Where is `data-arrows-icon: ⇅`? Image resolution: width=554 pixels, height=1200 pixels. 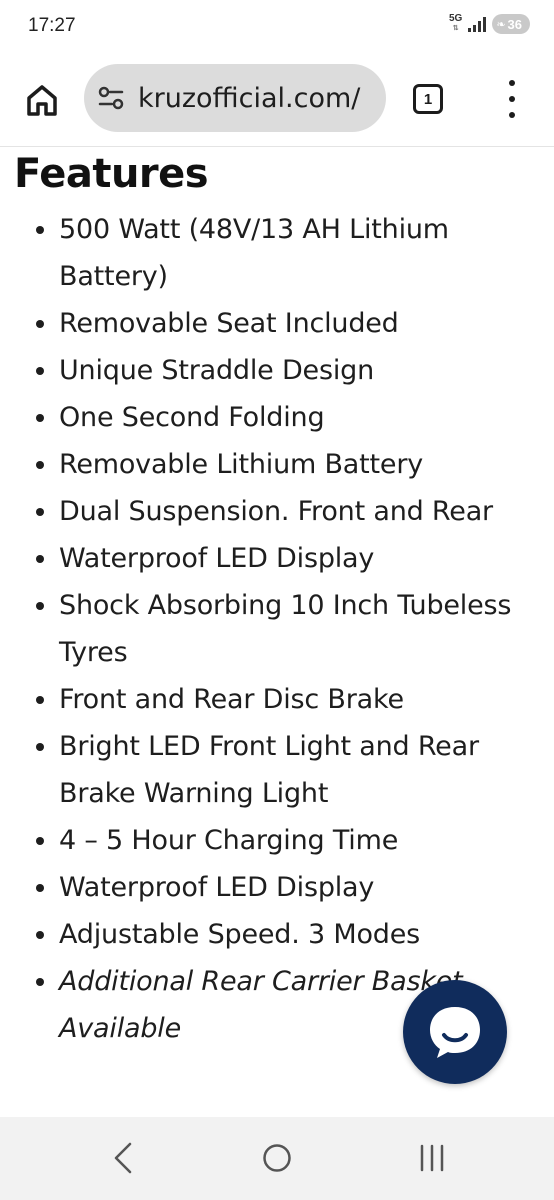 data-arrows-icon: ⇅ is located at coordinates (455, 28).